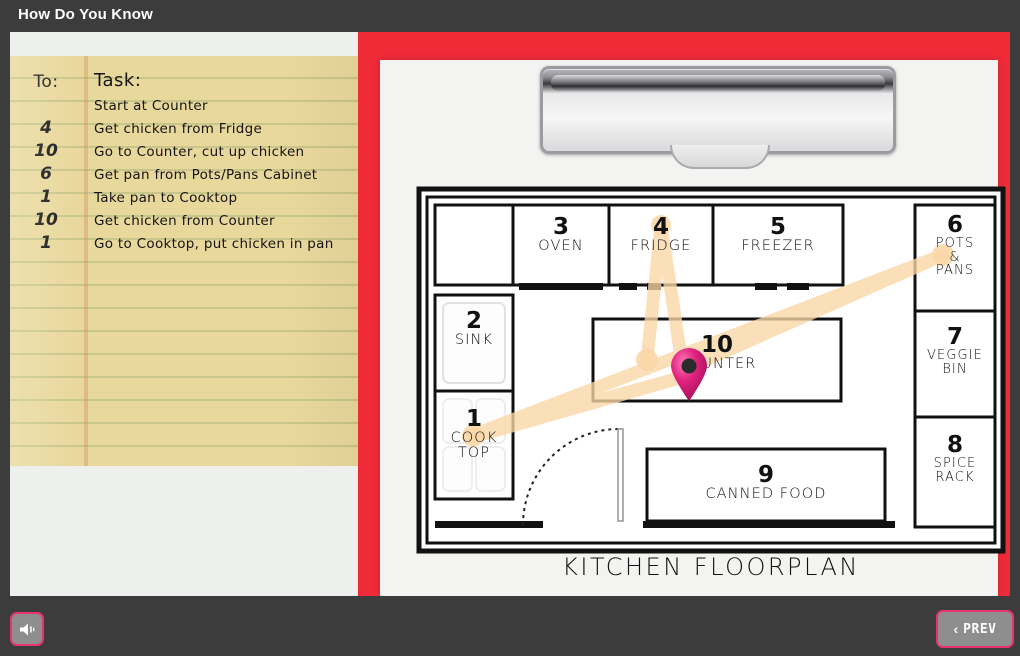 The width and height of the screenshot is (1020, 656). Describe the element at coordinates (718, 83) in the screenshot. I see `clipboard-clip-bar` at that location.